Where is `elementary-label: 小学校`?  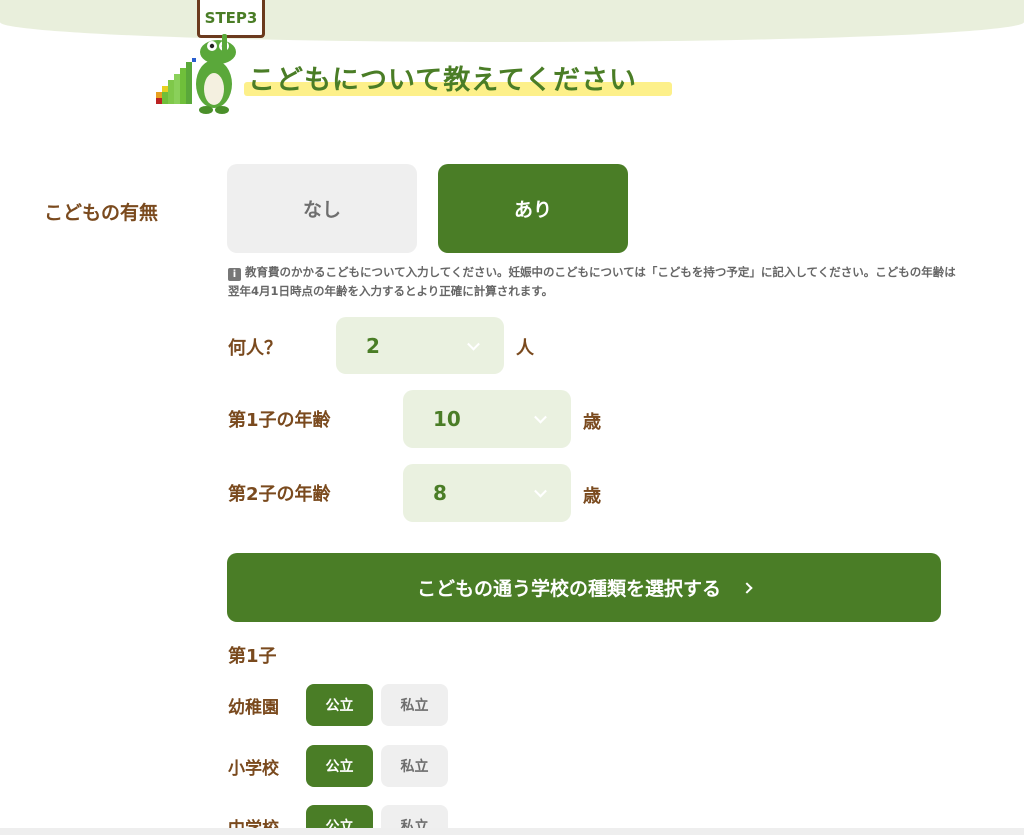
elementary-label: 小学校 is located at coordinates (253, 769).